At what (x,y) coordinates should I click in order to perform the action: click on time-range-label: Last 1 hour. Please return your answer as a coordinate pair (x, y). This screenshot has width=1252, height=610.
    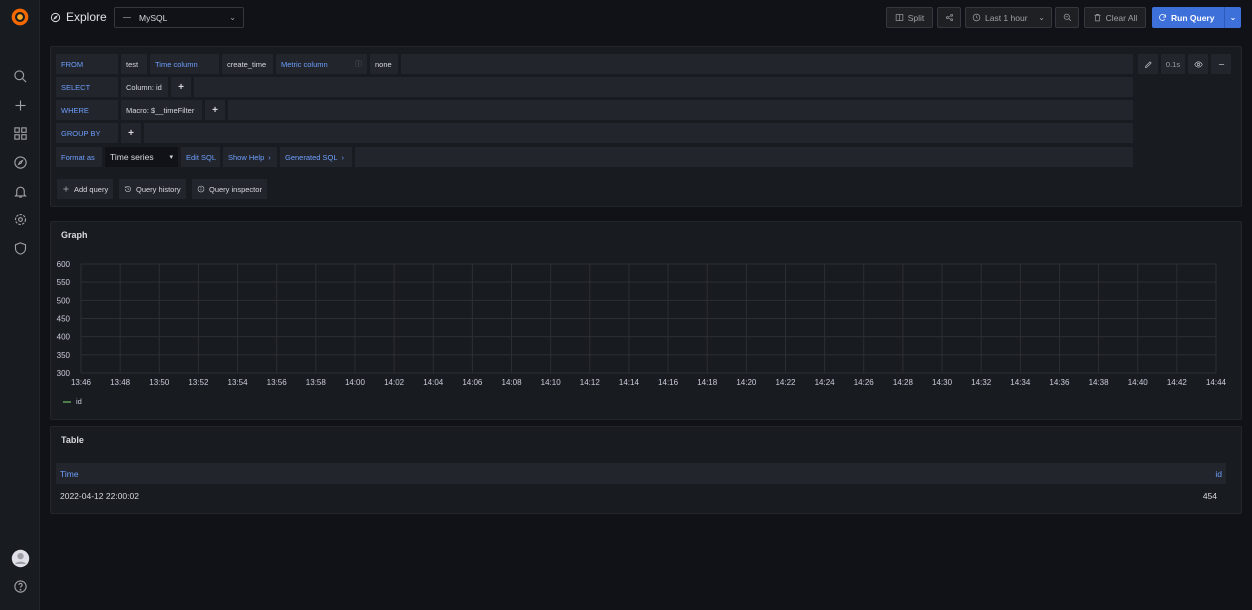
    Looking at the image, I should click on (1006, 17).